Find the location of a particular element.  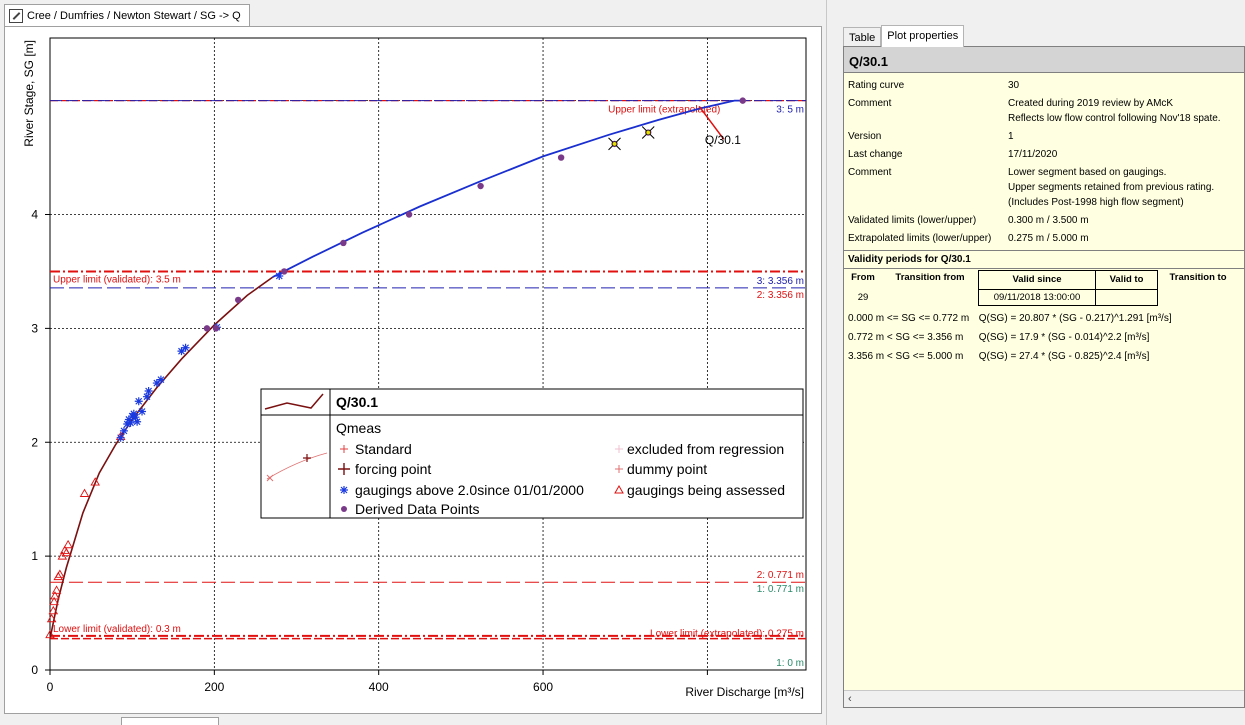

equation-range: 0.772 m < SG <= 3.356 m is located at coordinates (906, 337).